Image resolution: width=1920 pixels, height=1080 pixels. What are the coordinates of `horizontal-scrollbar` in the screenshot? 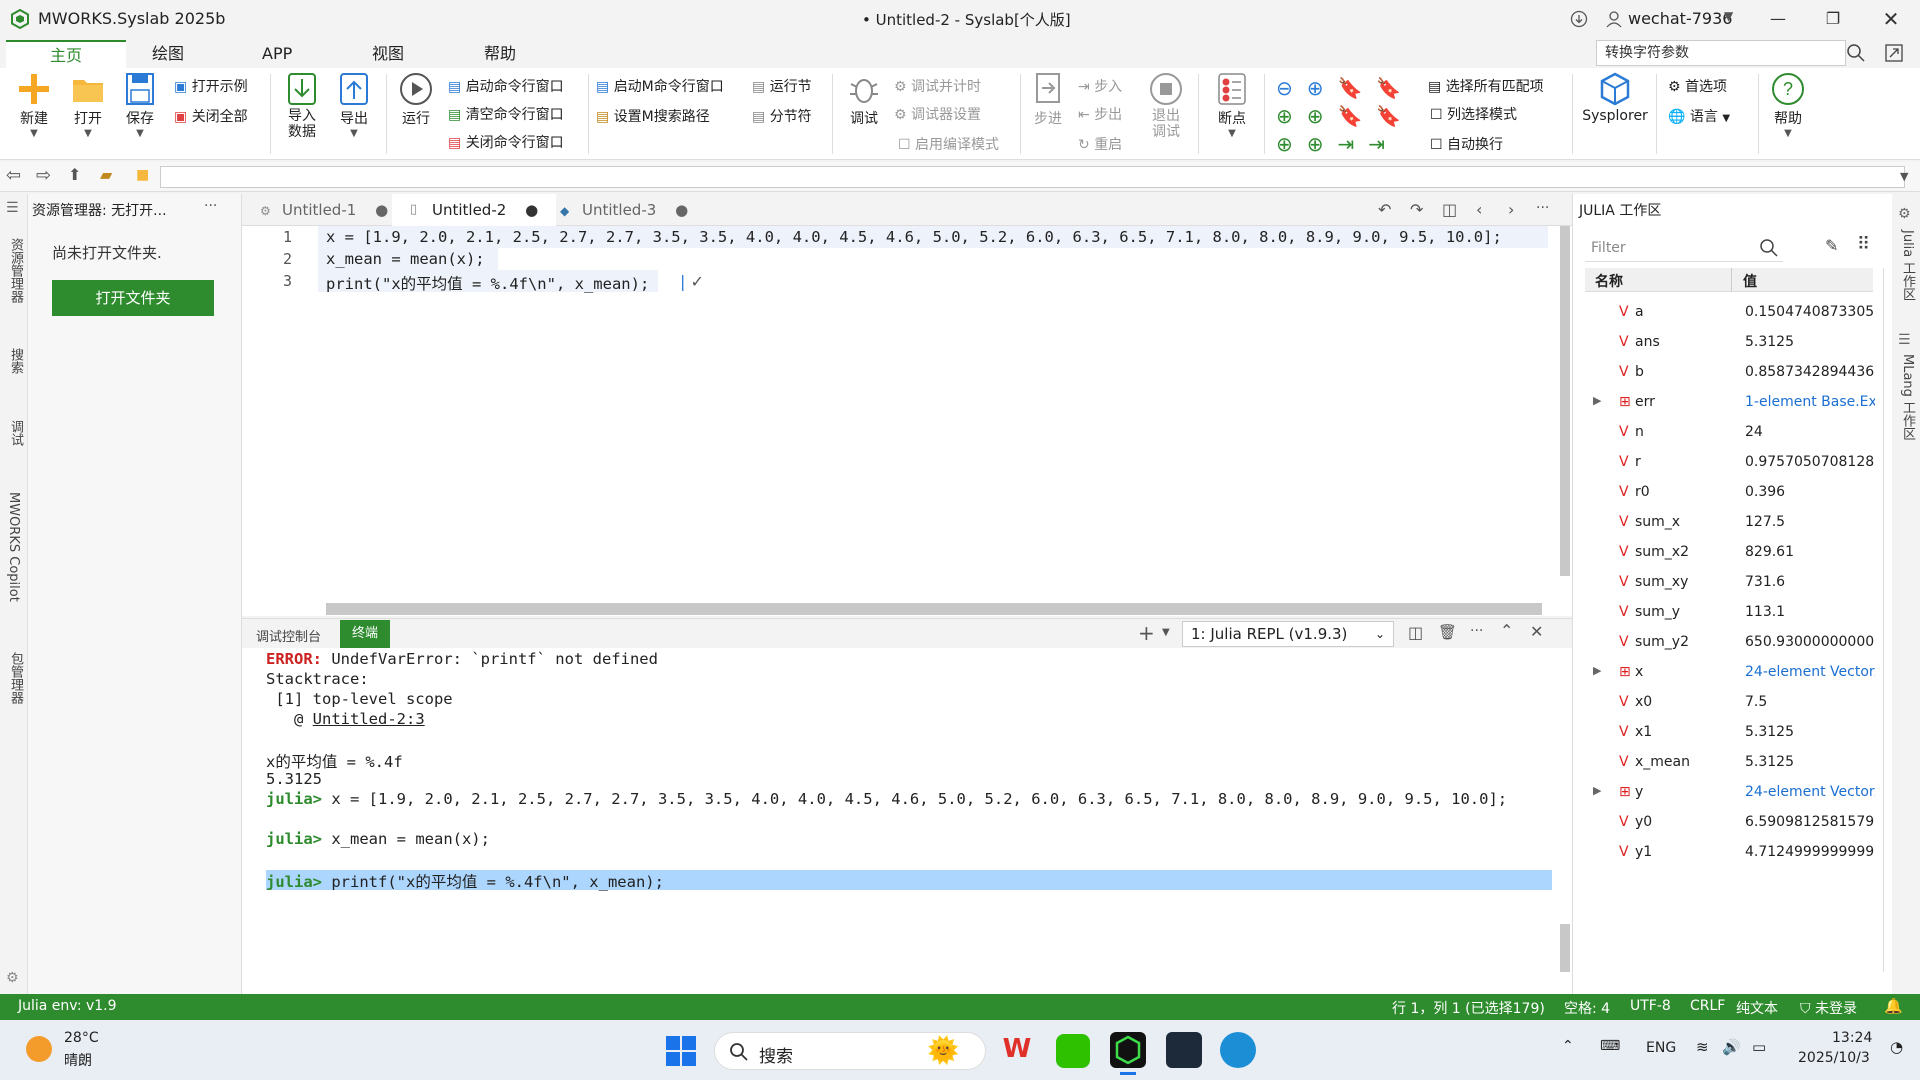 It's located at (934, 609).